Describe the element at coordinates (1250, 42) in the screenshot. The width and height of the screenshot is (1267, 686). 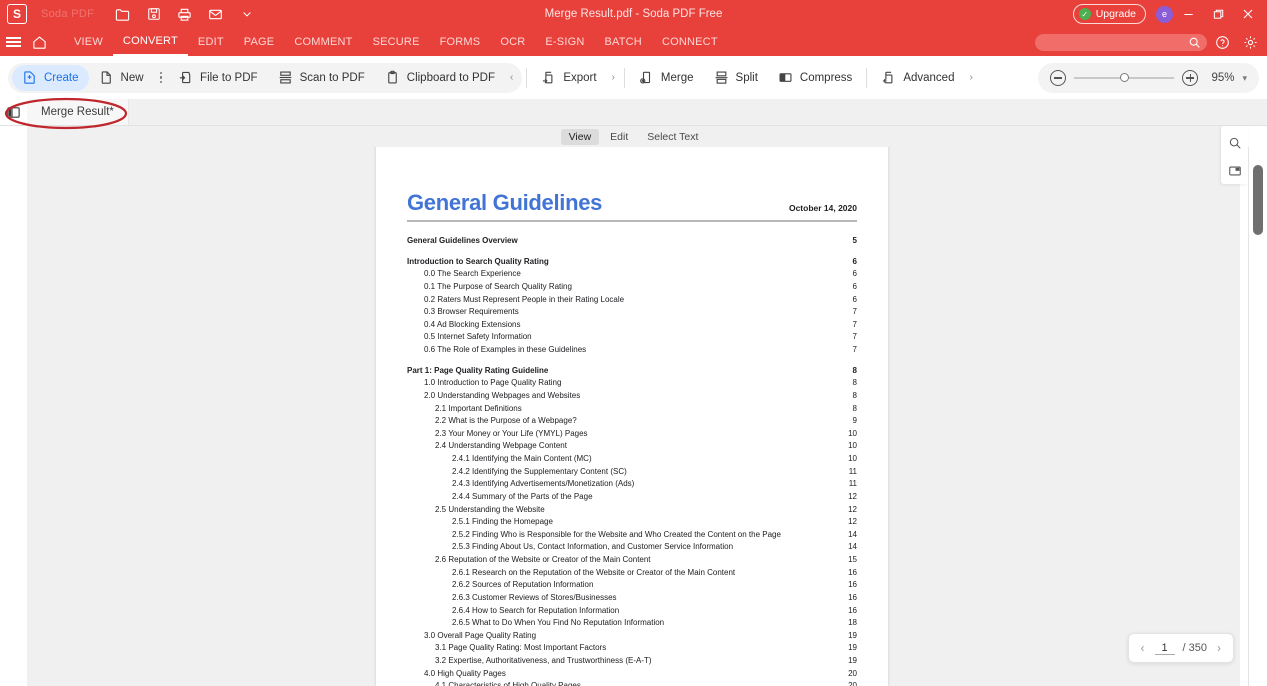
I see `gear-icon` at that location.